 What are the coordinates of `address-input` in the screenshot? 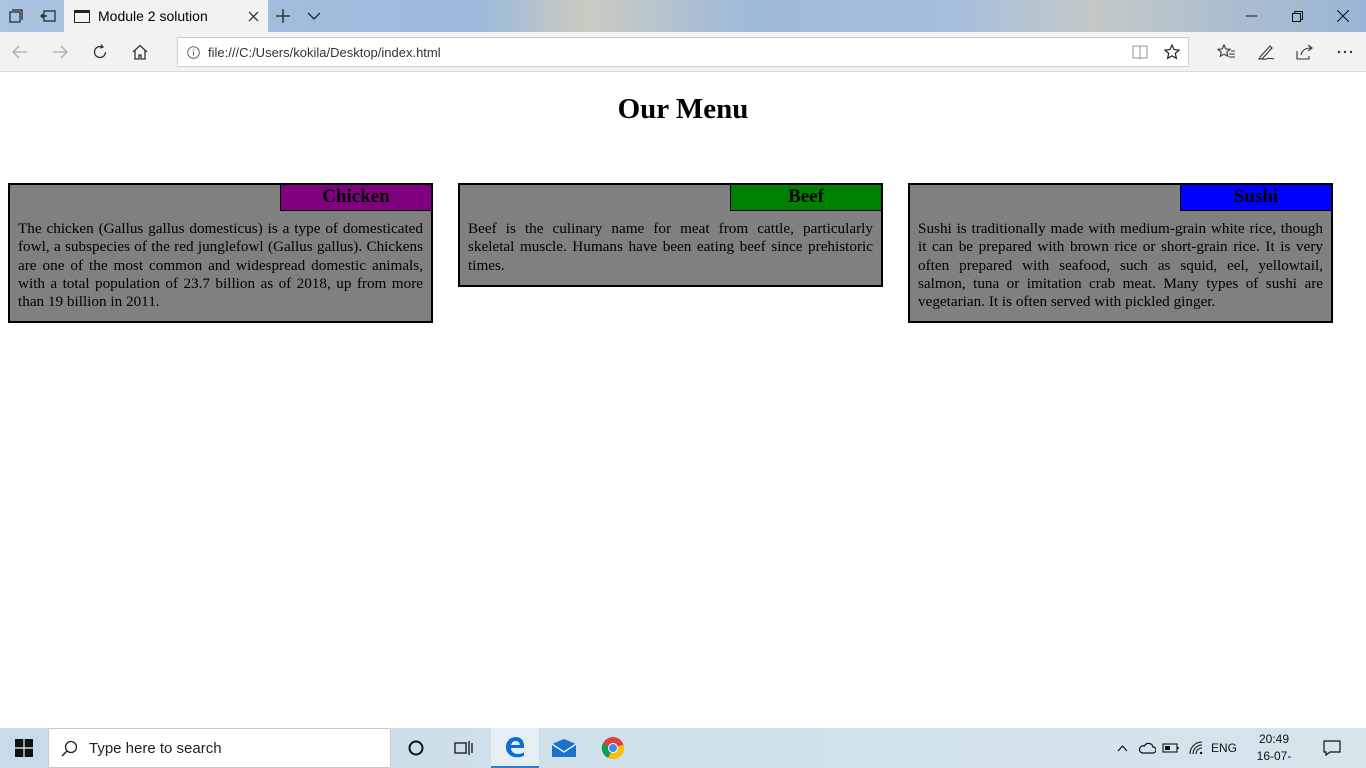 It's located at (666, 52).